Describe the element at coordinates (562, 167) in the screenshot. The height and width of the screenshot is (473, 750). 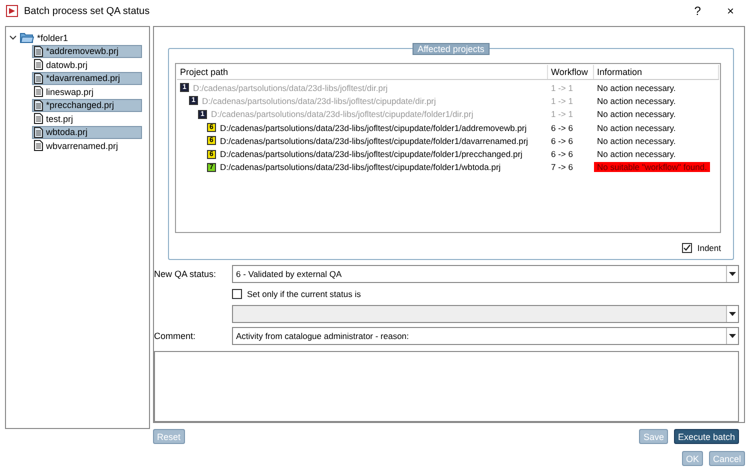
I see `workflow-cell-text: 7 -> 6` at that location.